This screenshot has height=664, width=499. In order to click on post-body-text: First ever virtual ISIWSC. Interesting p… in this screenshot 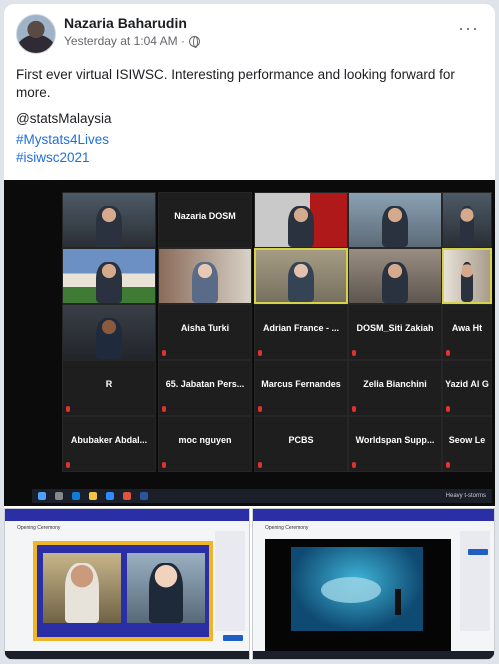, I will do `click(235, 83)`.